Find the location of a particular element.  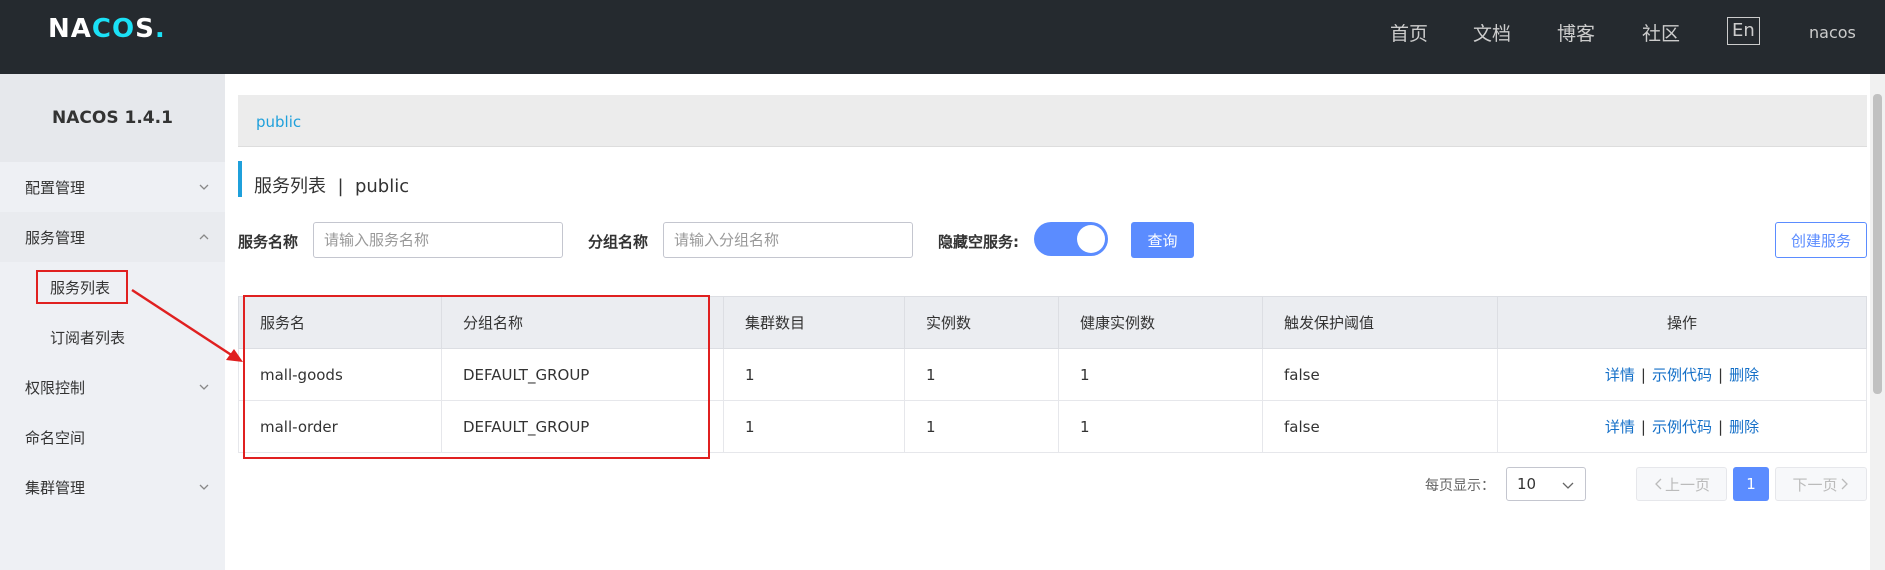

annotation-arrow is located at coordinates (187, 325).